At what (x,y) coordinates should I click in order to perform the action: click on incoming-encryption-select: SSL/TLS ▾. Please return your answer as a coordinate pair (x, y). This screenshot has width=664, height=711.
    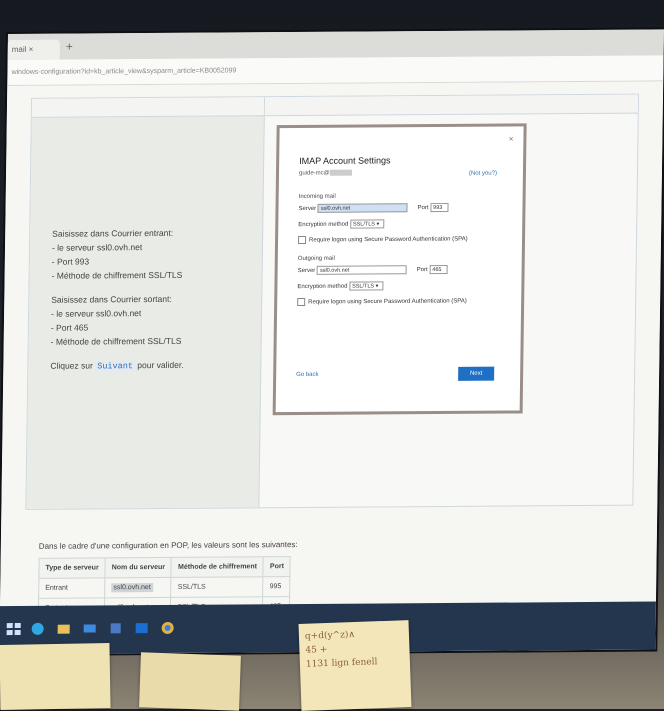
    Looking at the image, I should click on (367, 224).